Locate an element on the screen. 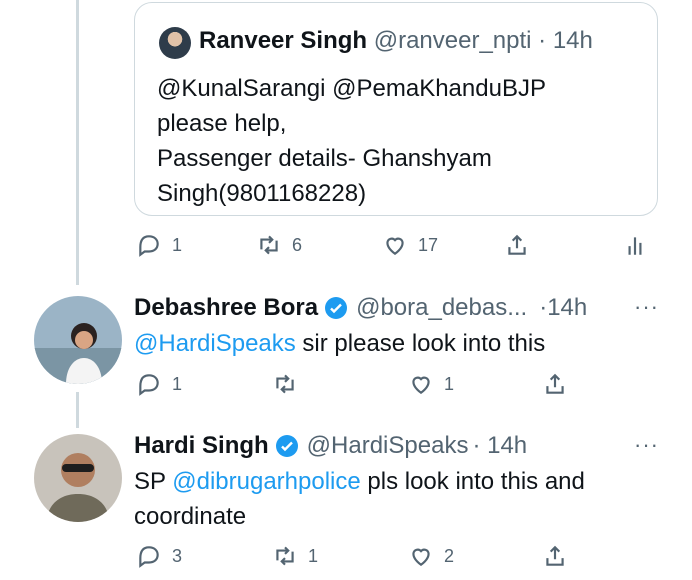 This screenshot has height=580, width=692. like-count: 1 is located at coordinates (449, 383).